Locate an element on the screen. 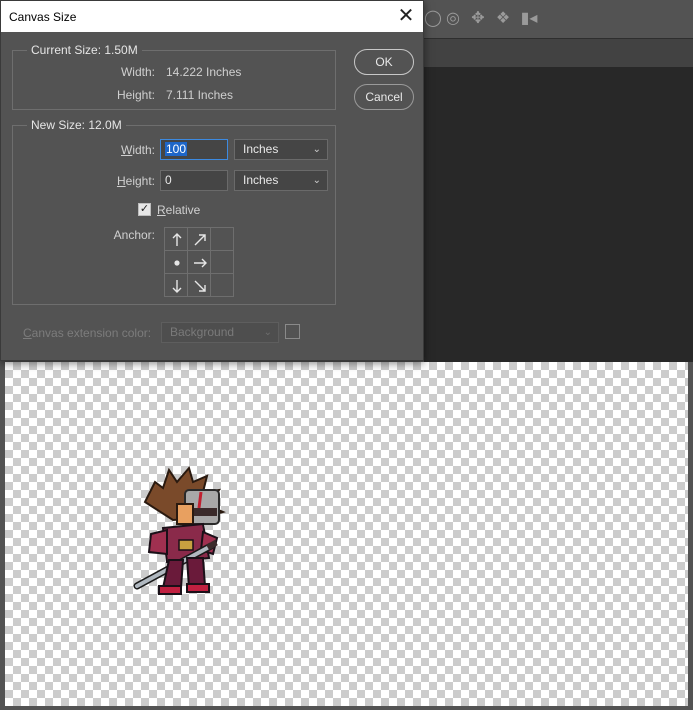 Image resolution: width=693 pixels, height=710 pixels. camera-3d-icon: ▮◂ is located at coordinates (529, 19).